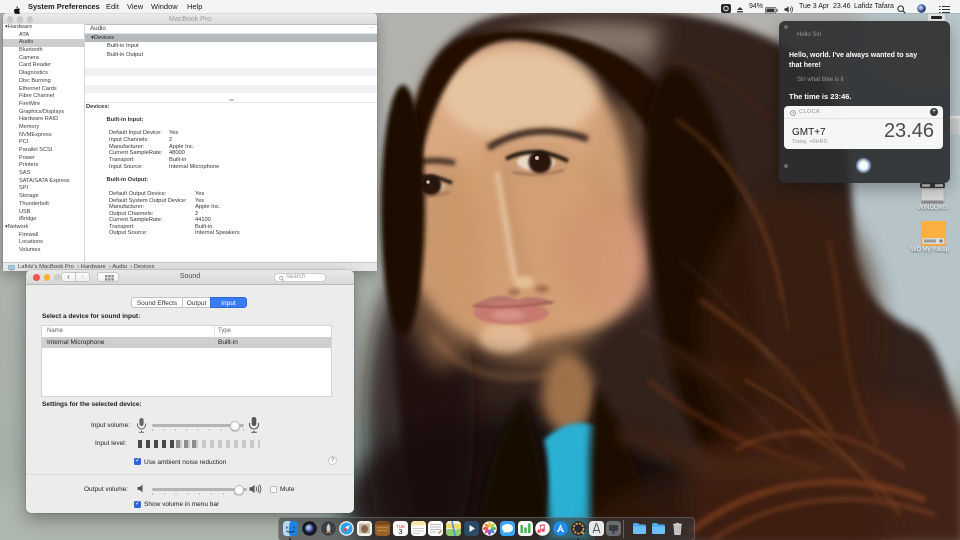 This screenshot has width=960, height=540. What do you see at coordinates (400, 531) in the screenshot?
I see `svg-text: 3` at bounding box center [400, 531].